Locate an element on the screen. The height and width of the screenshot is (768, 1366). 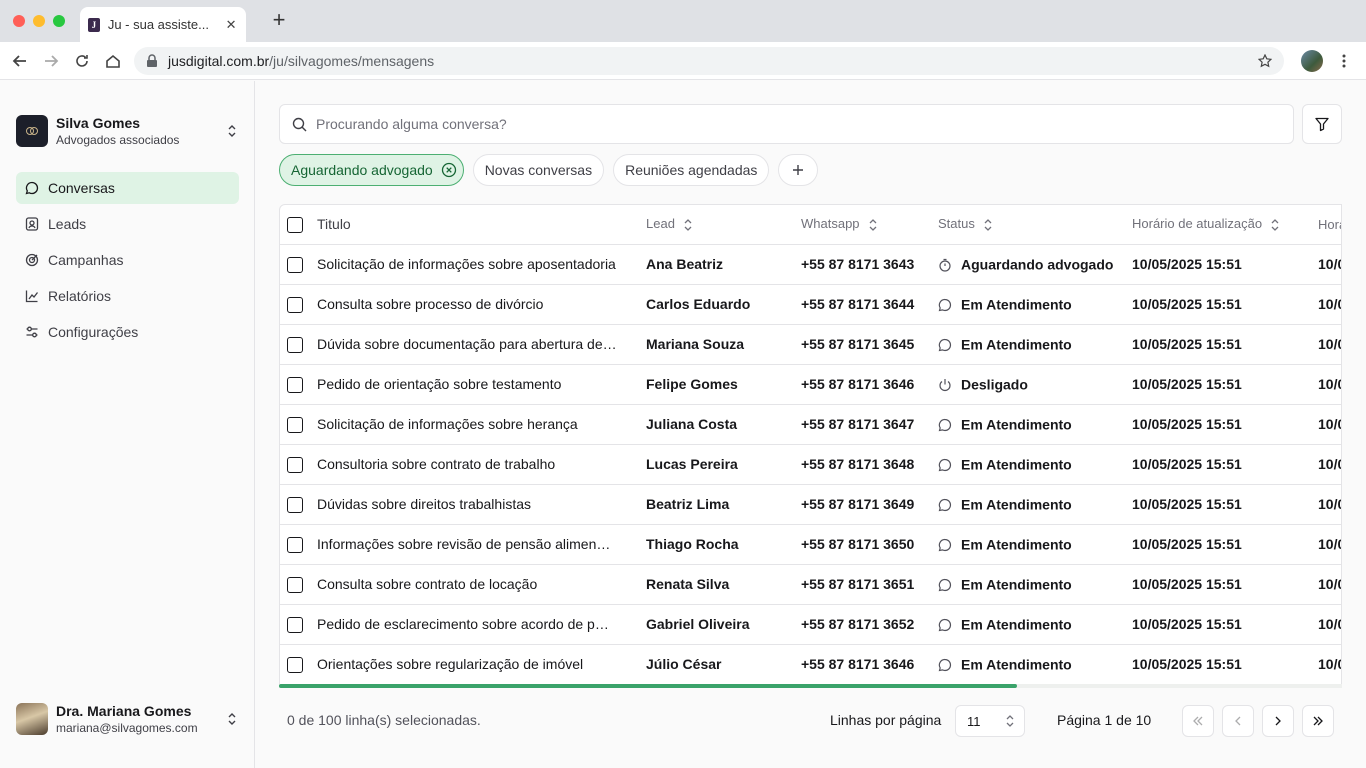
org-logo is located at coordinates (32, 131).